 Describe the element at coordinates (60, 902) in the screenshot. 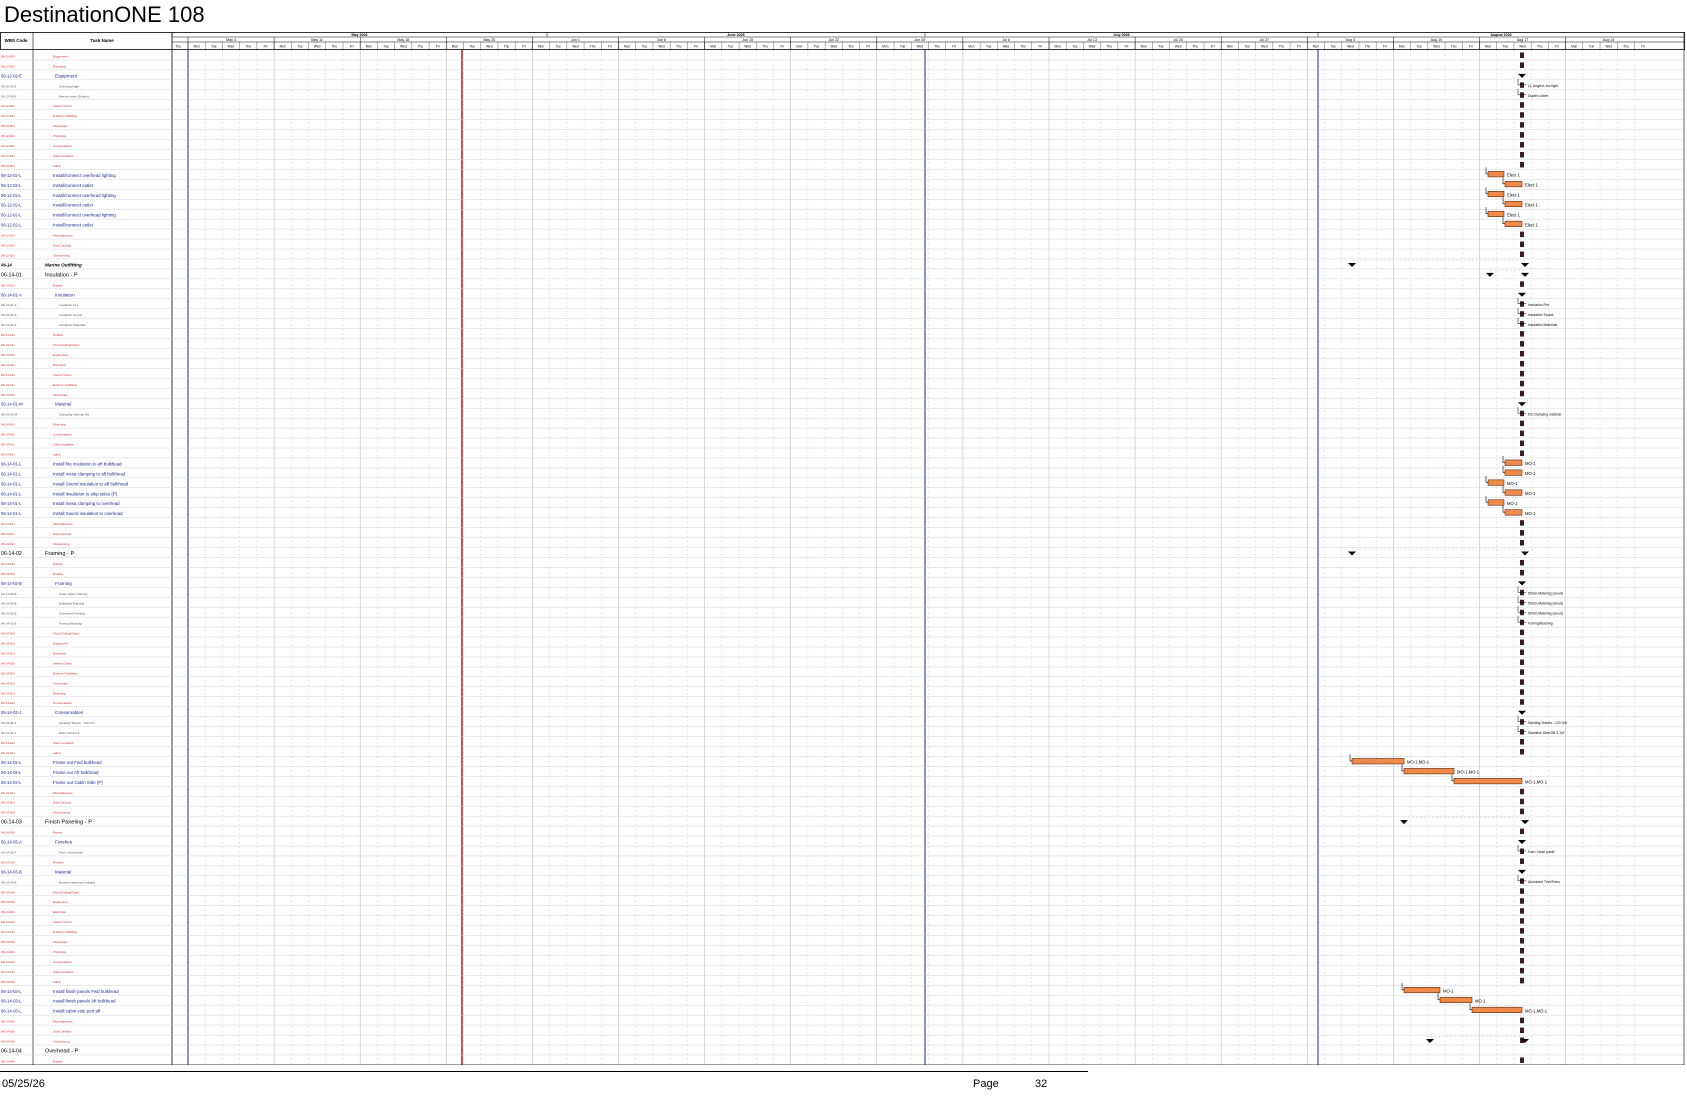

I see `row-task-name: Equipment` at that location.